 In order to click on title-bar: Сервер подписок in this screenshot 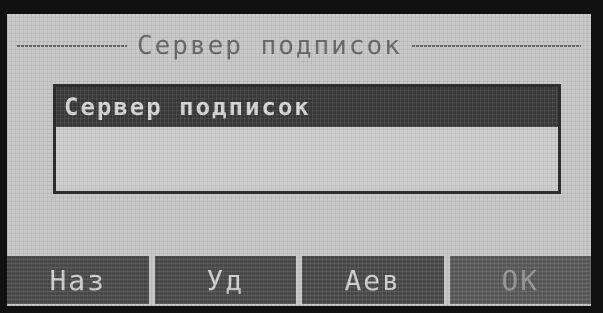, I will do `click(299, 46)`.